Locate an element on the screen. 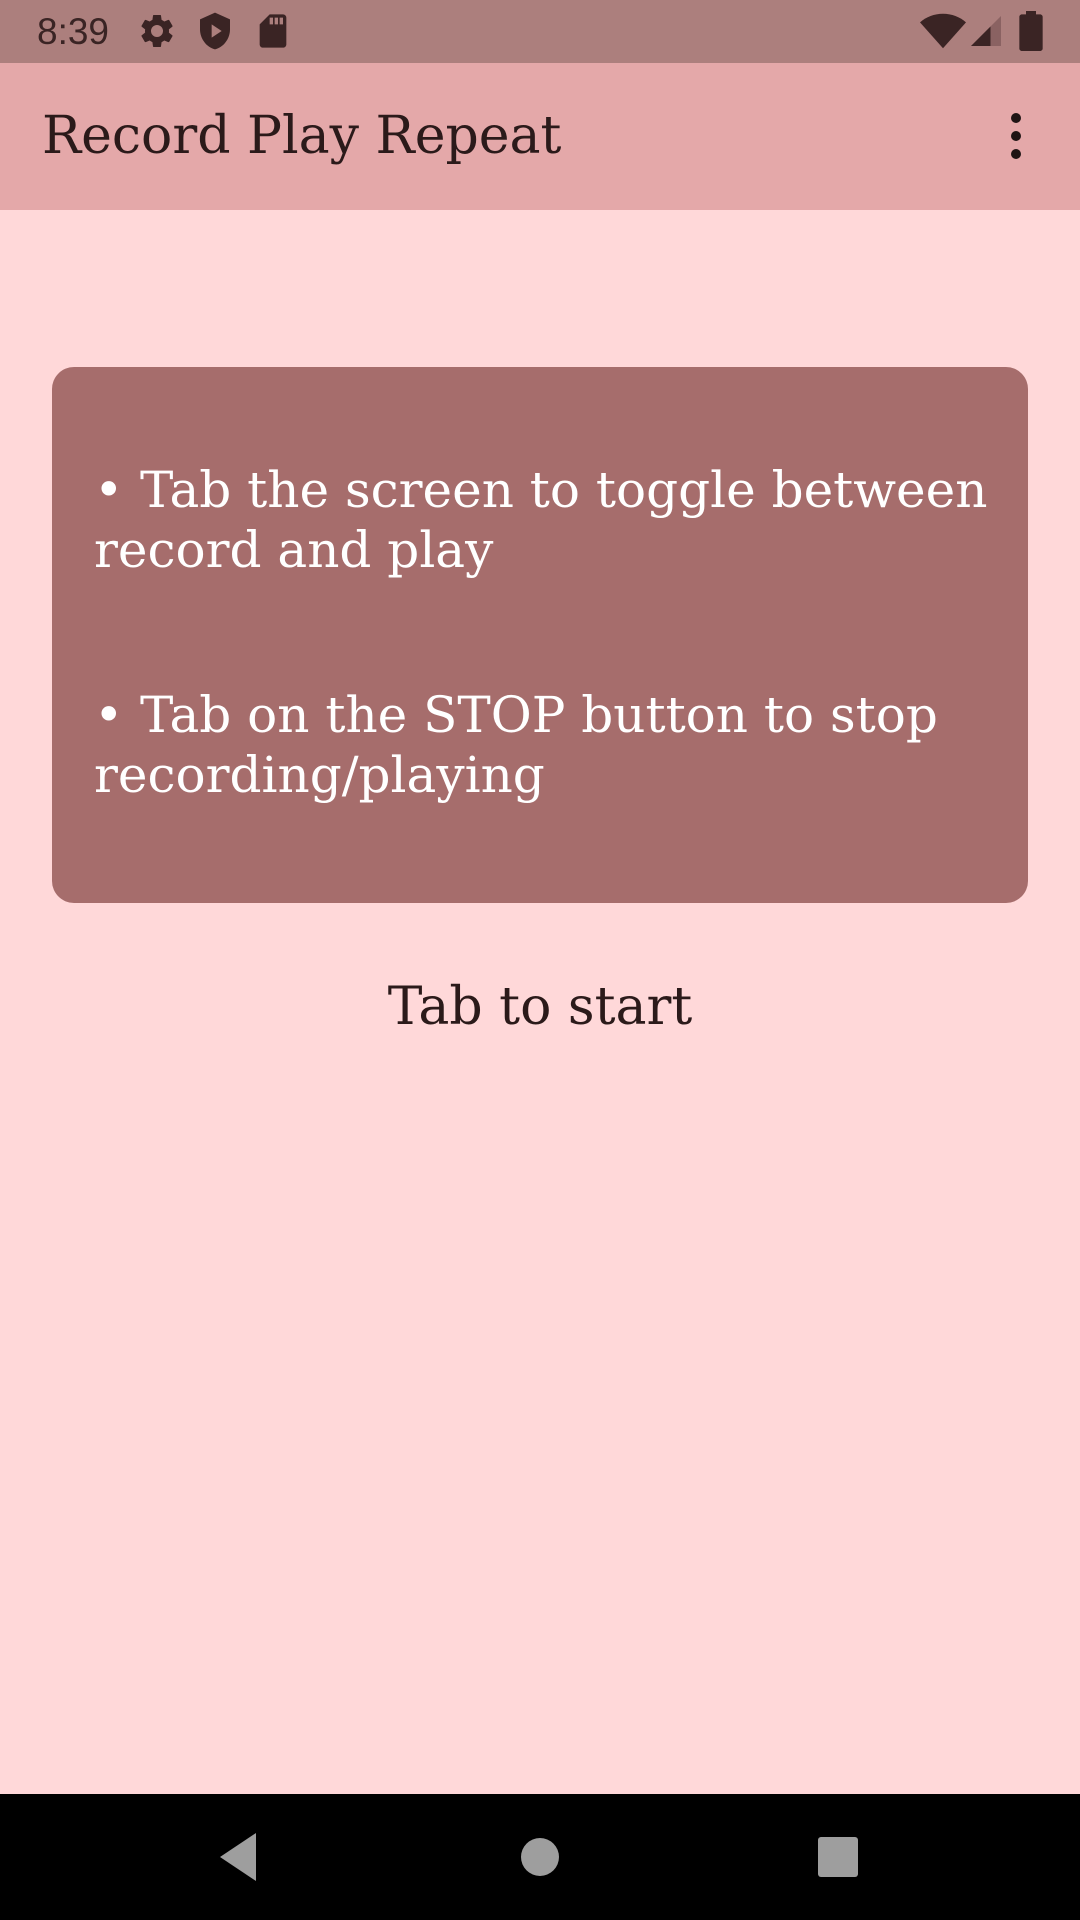  status-time: 8:39 is located at coordinates (73, 31).